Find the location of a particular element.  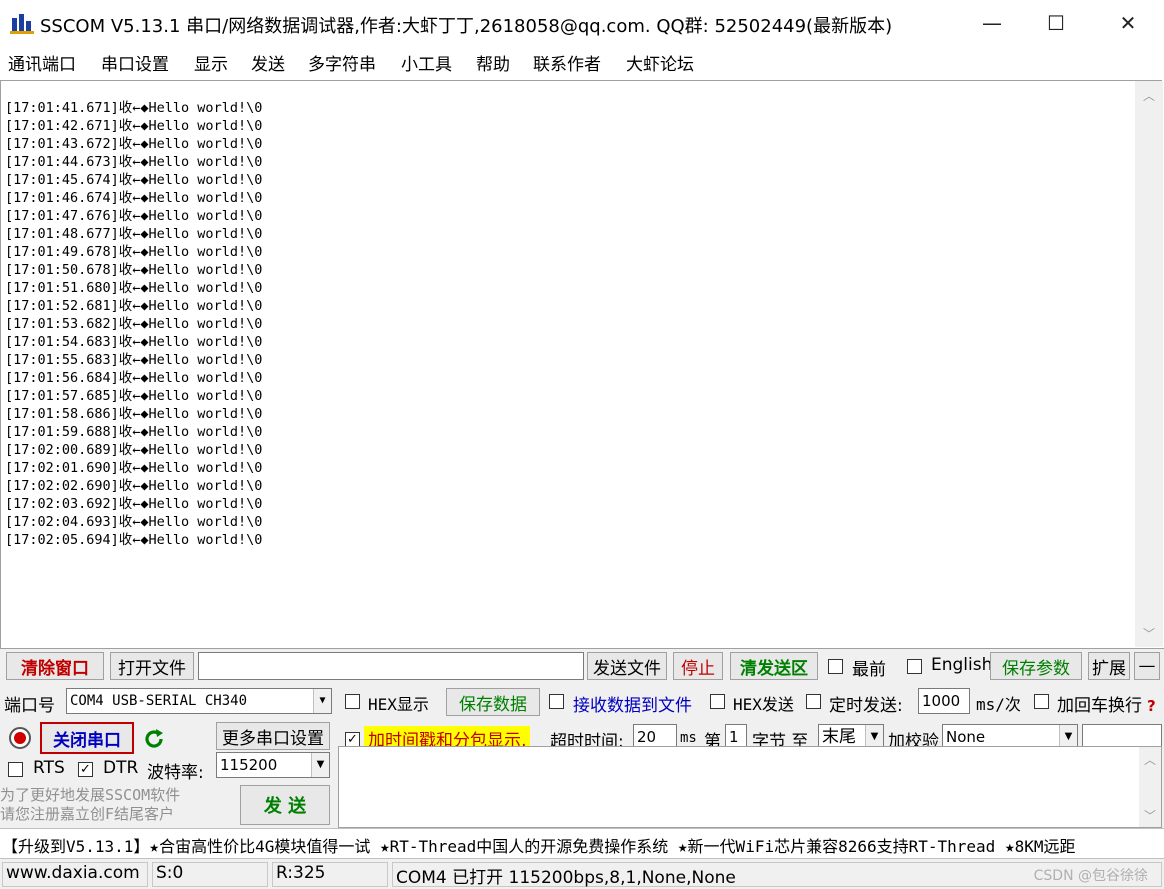

receive-line: [17:02:05.694]收←◆Hello world!\0 is located at coordinates (134, 540).